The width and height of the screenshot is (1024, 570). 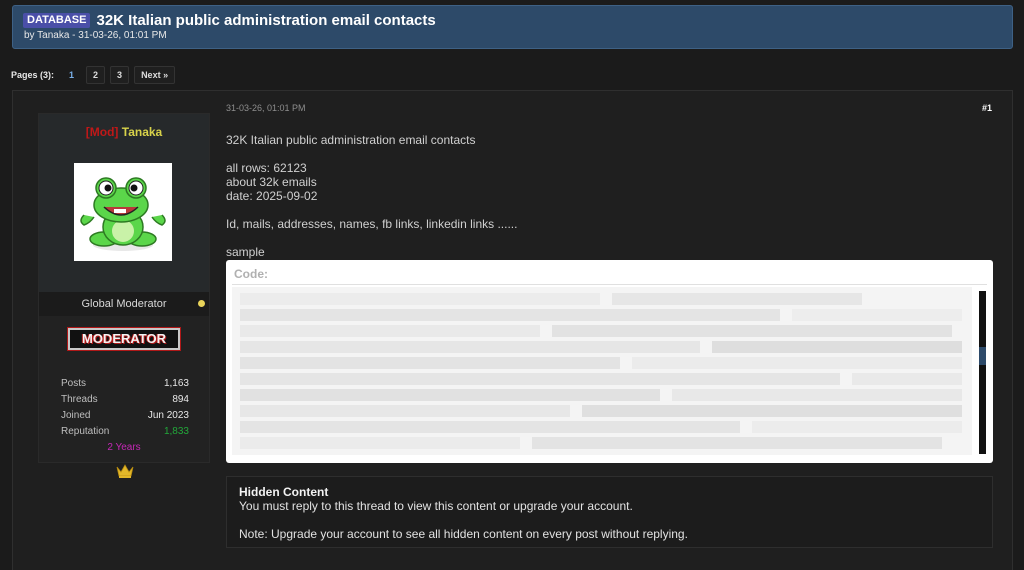 I want to click on frog-avatar, so click(x=123, y=212).